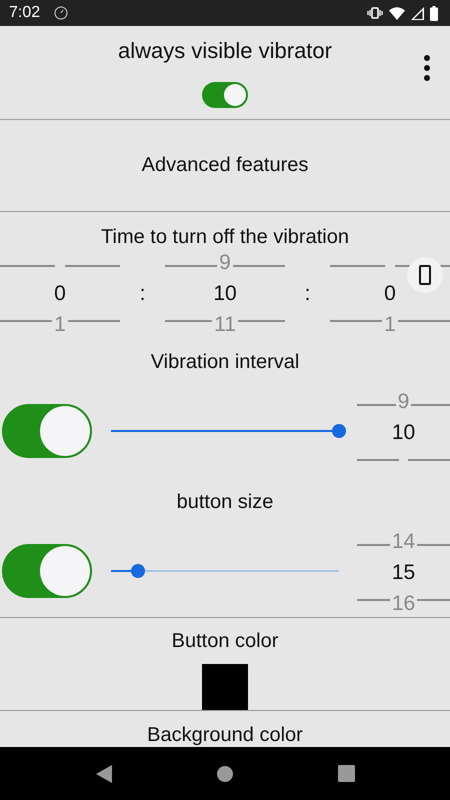  I want to click on advanced-features-button: Advanced features, so click(225, 166).